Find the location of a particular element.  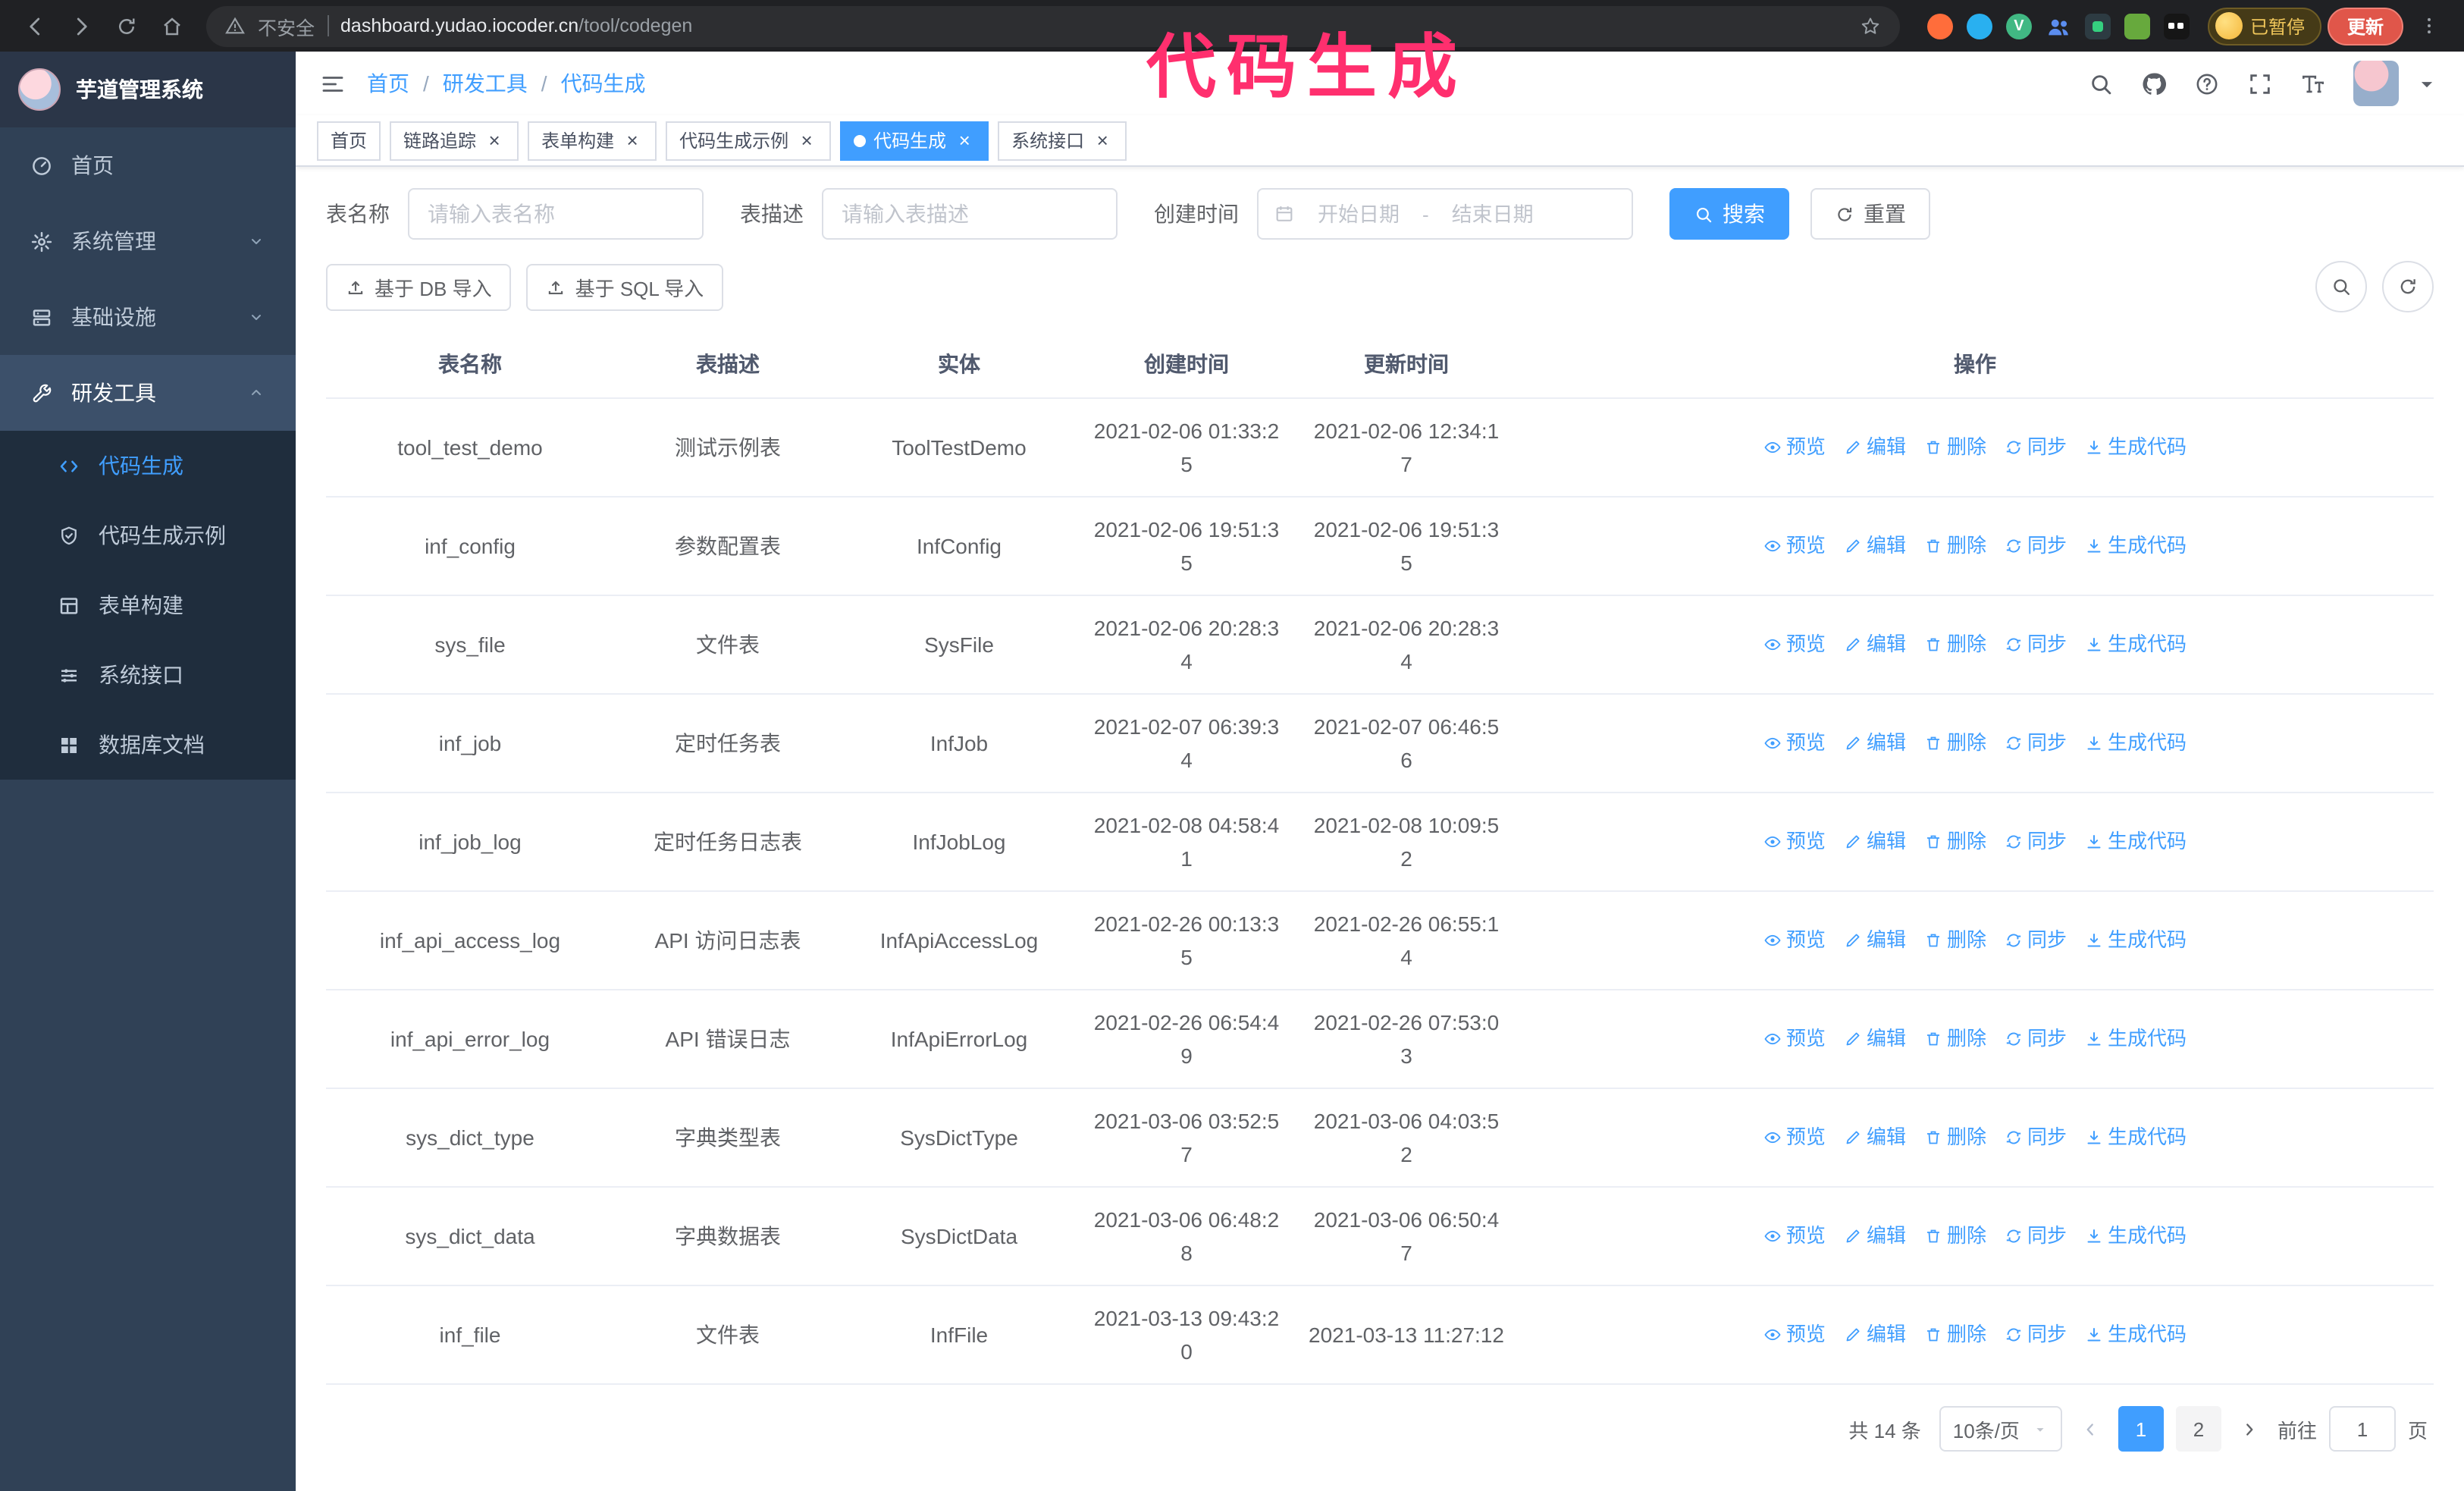

import-db-button: 基于 DB 导入 is located at coordinates (419, 286).